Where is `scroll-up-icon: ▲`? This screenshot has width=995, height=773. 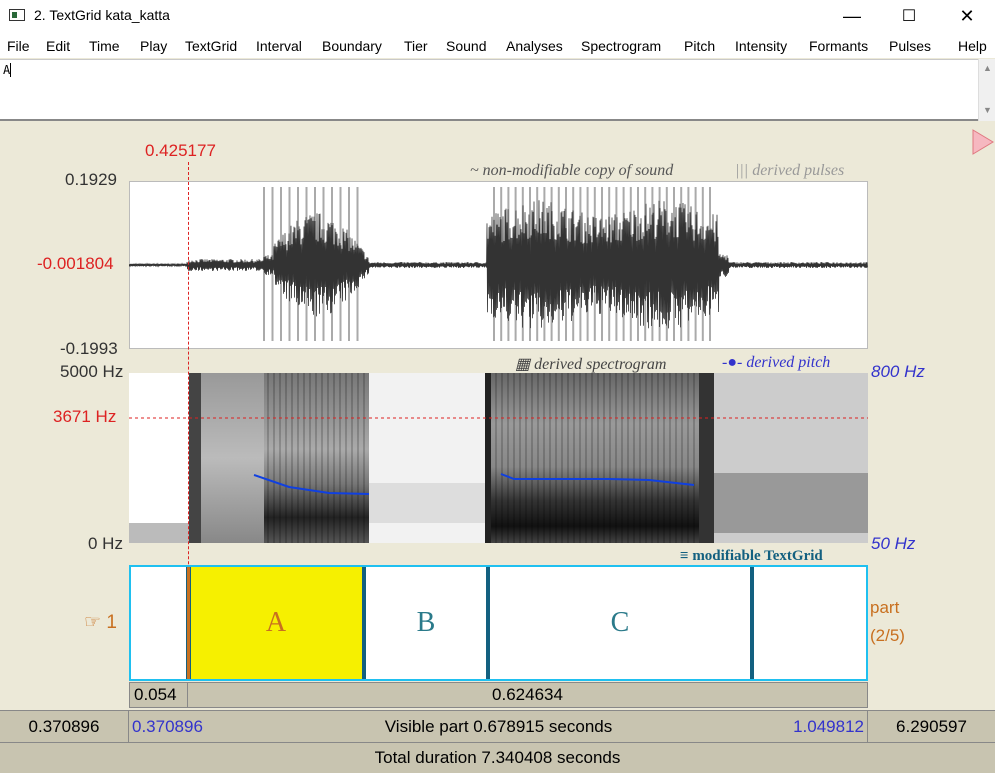
scroll-up-icon: ▲ is located at coordinates (987, 68).